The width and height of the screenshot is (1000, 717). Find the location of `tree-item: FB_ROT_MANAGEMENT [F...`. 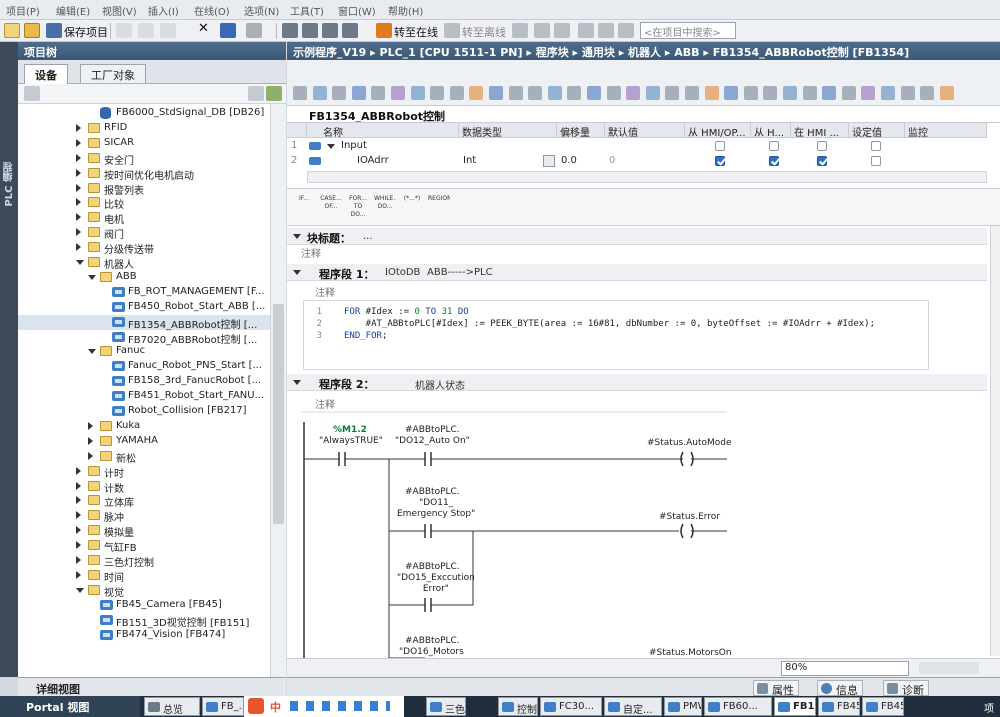

tree-item: FB_ROT_MANAGEMENT [F... is located at coordinates (144, 292).